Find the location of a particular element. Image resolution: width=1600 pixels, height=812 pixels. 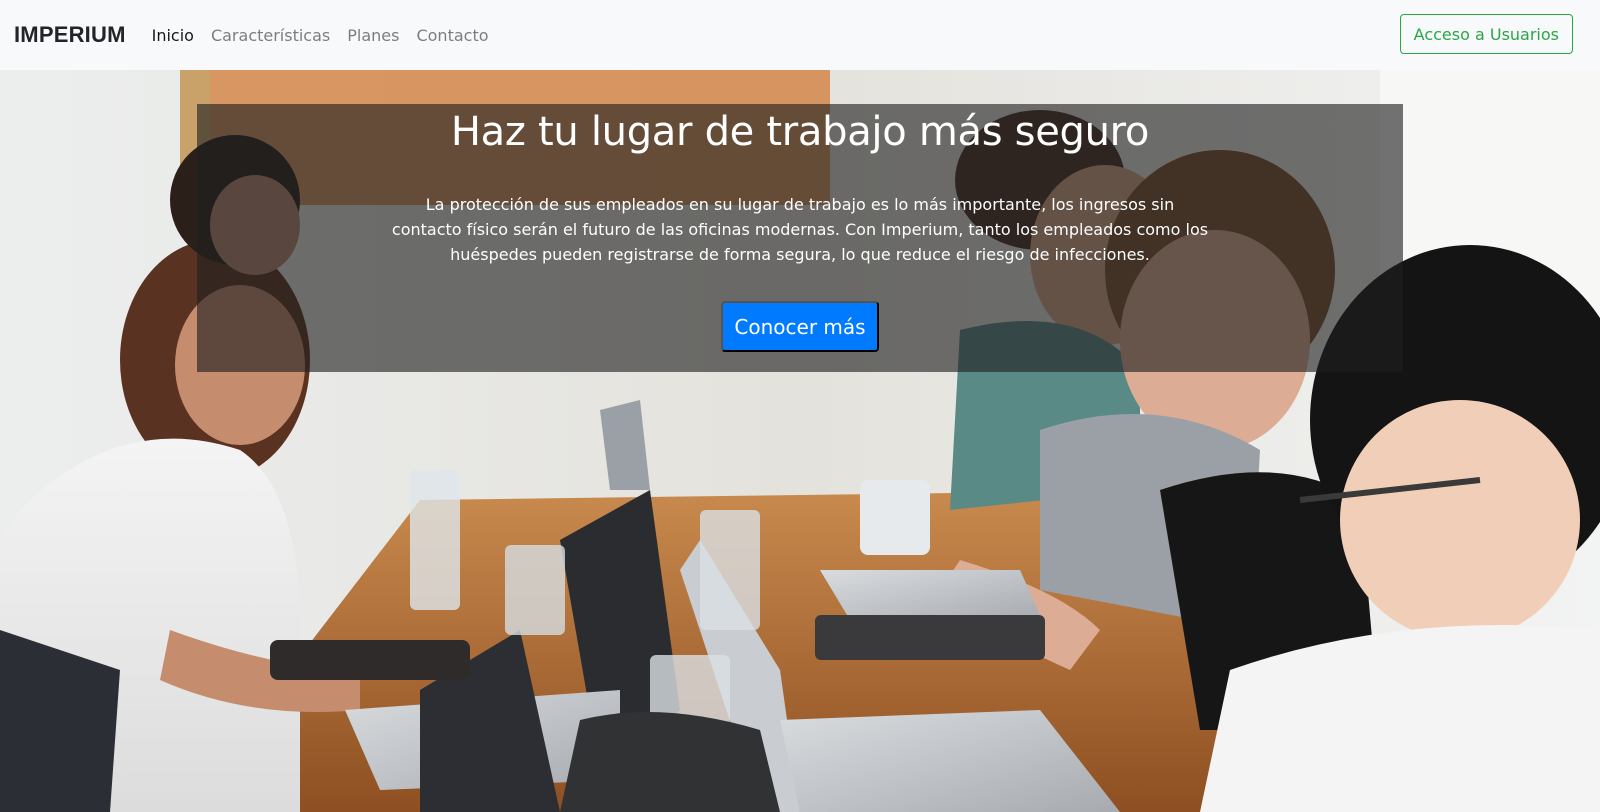

nav-link-contacto: Contacto is located at coordinates (452, 35).